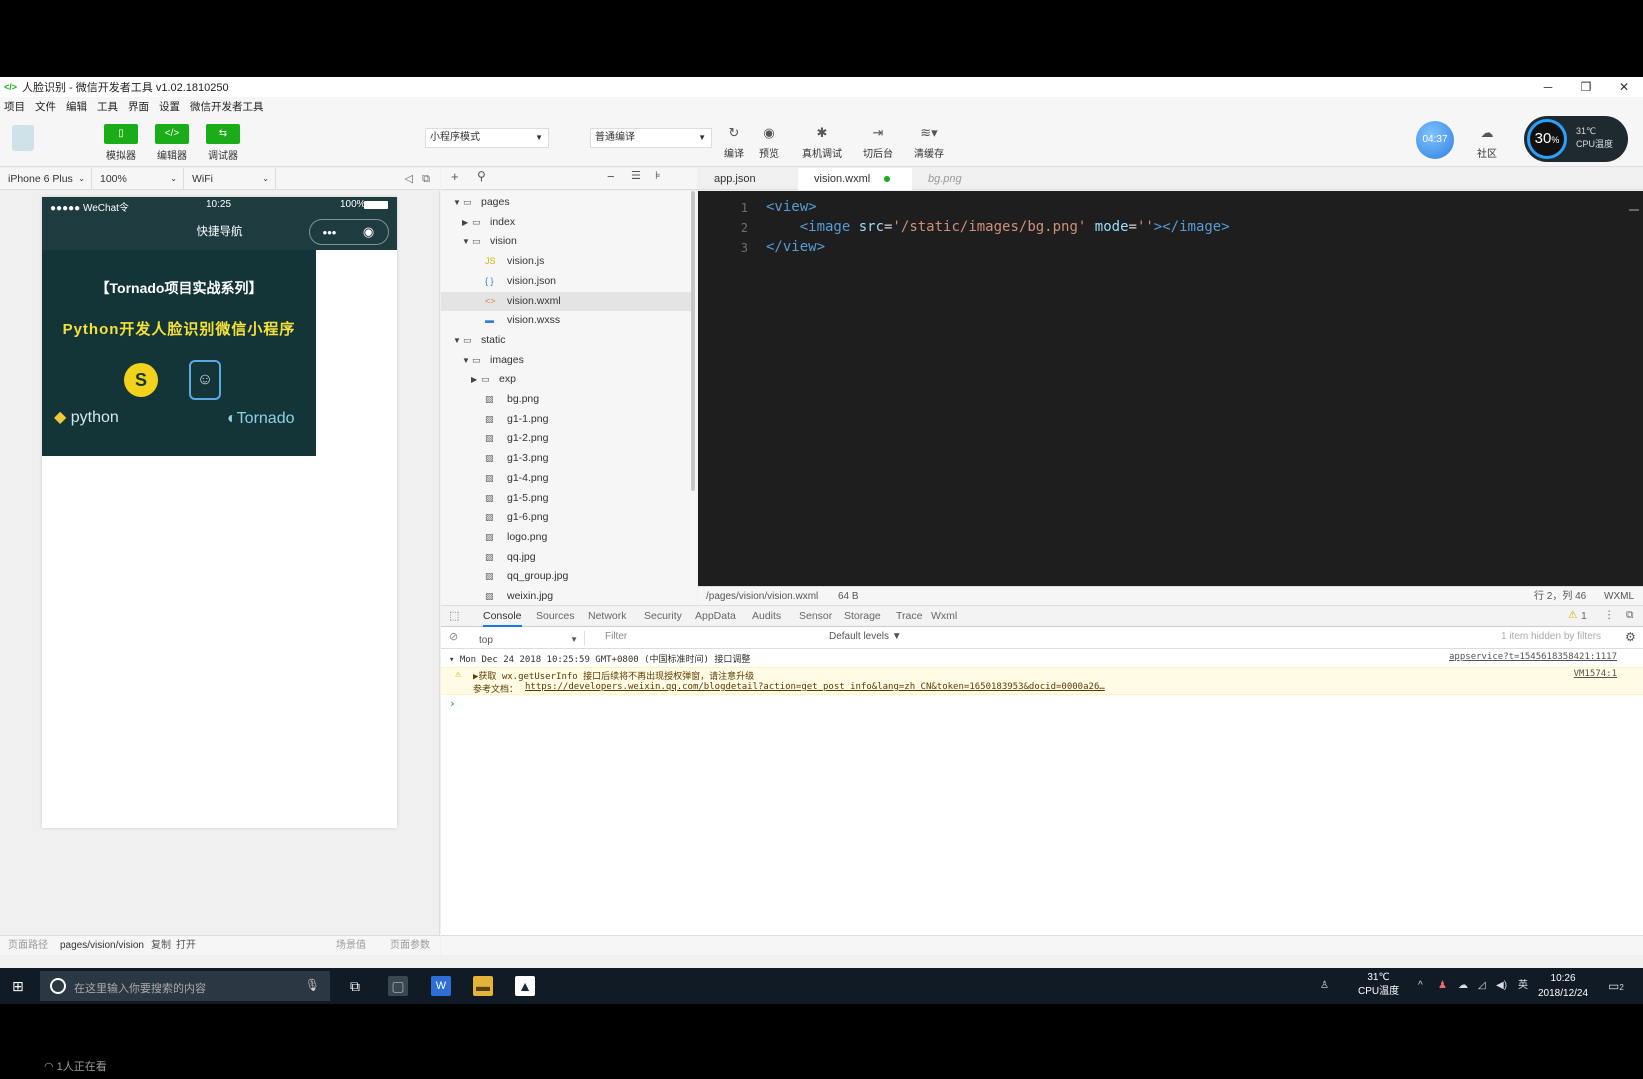  Describe the element at coordinates (227, 106) in the screenshot. I see `menu-devtools: 微信开发者工具` at that location.